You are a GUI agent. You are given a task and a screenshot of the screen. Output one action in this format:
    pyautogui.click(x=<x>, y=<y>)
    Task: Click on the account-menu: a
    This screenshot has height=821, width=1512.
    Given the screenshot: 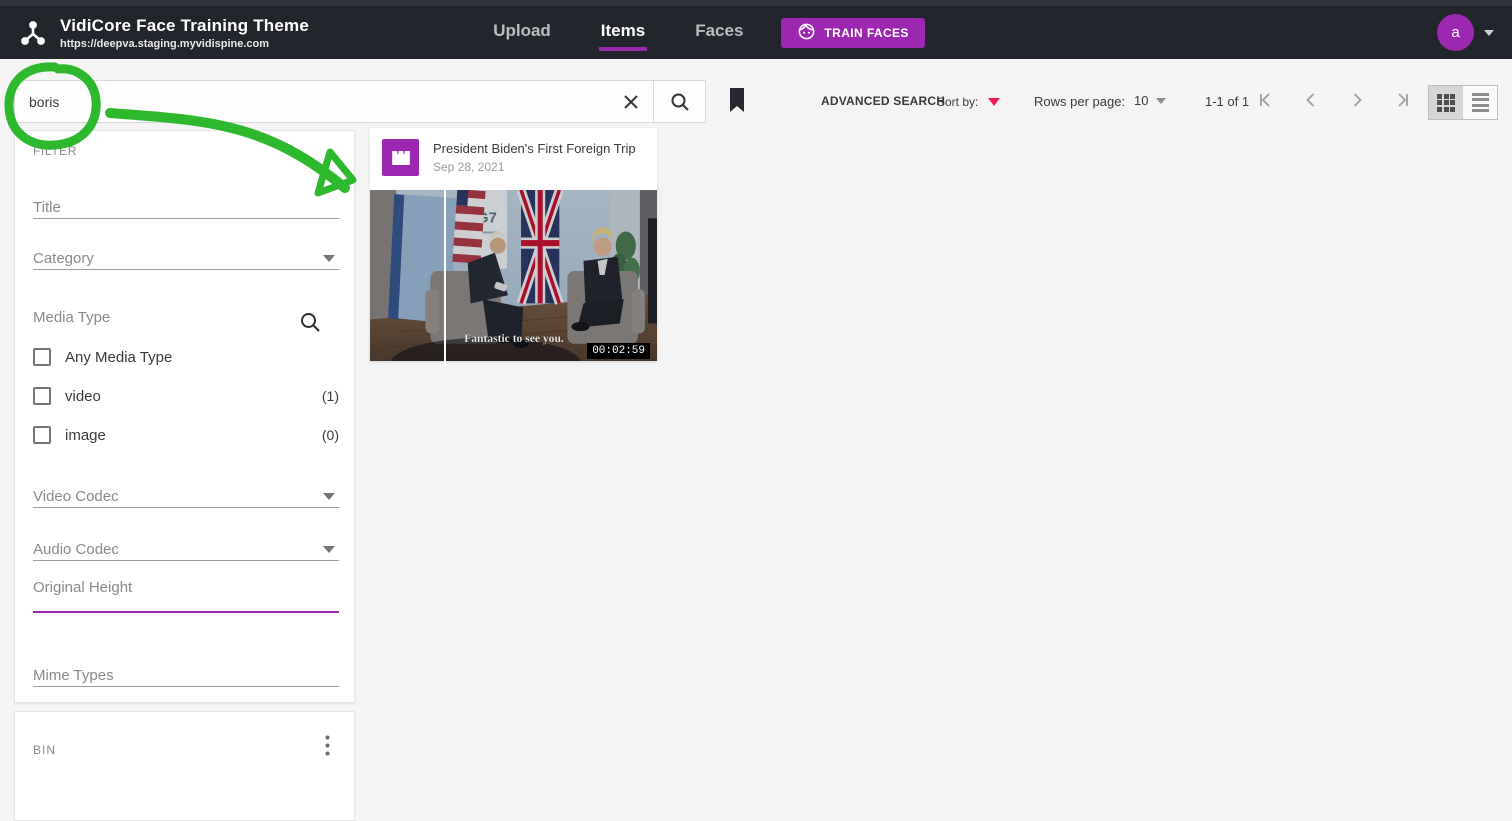 What is the action you would take?
    pyautogui.click(x=1465, y=32)
    